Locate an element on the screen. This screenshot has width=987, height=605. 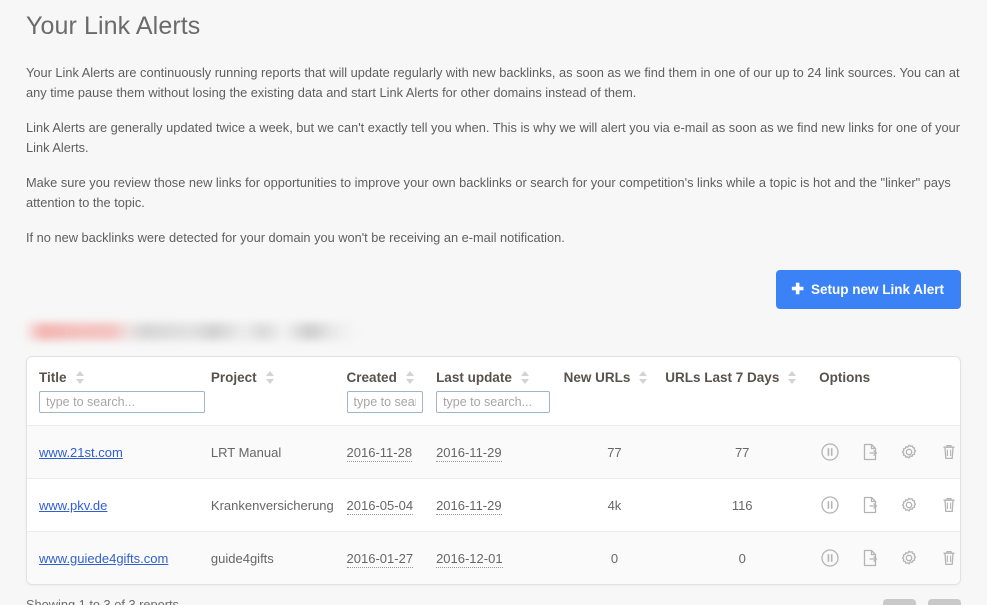
row-created-value: 2016-05-04 is located at coordinates (380, 506).